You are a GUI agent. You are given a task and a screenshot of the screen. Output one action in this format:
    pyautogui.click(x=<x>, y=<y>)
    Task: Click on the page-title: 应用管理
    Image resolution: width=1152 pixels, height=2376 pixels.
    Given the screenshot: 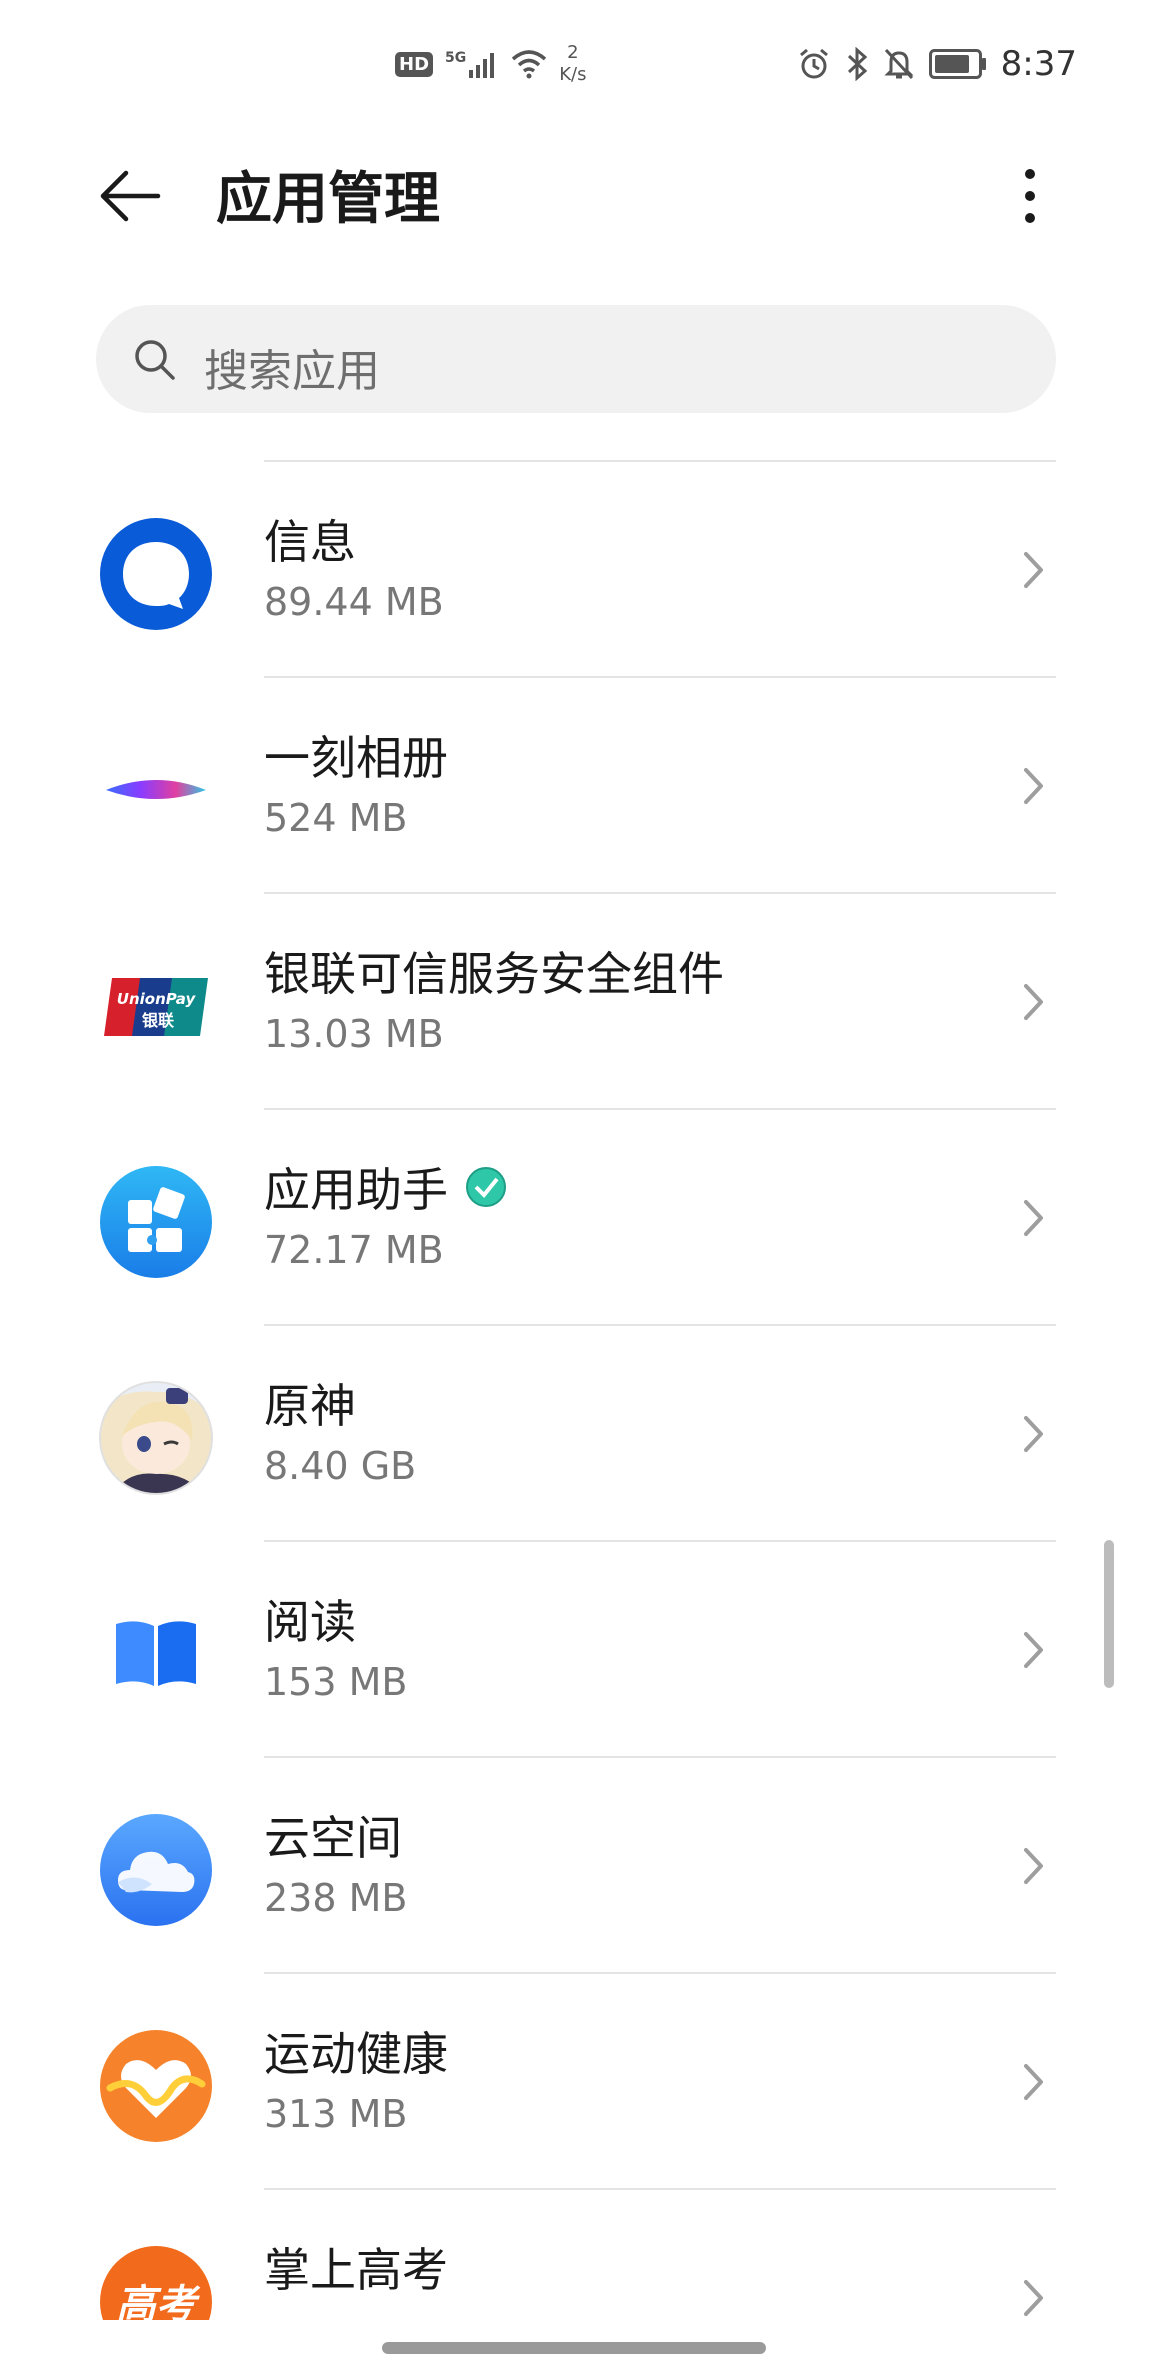 What is the action you would take?
    pyautogui.click(x=328, y=199)
    